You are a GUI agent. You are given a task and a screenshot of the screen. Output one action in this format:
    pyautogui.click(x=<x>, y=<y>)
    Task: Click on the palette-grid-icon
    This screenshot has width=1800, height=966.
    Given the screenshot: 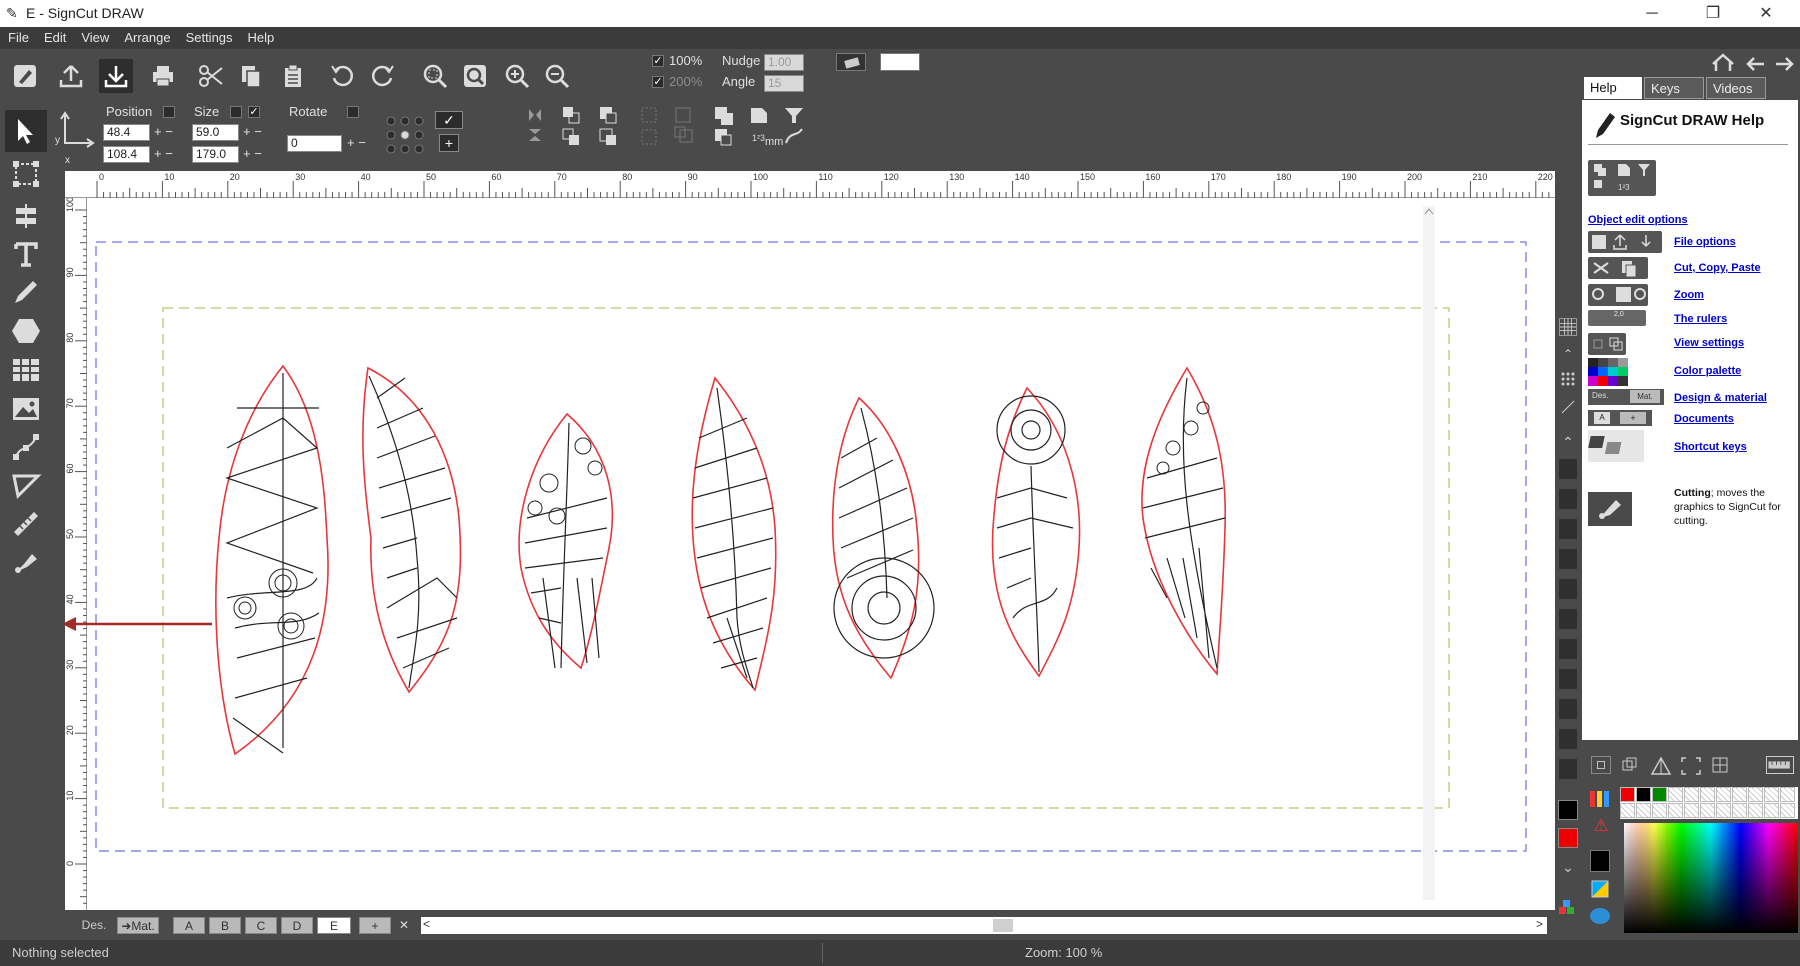 What is the action you would take?
    pyautogui.click(x=1720, y=765)
    